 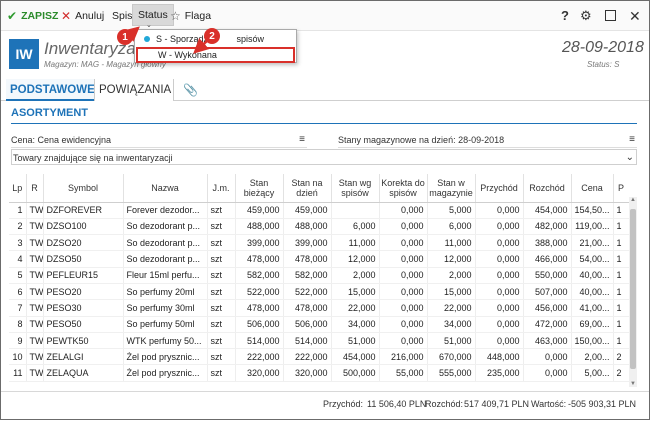 What do you see at coordinates (82, 16) in the screenshot?
I see `cancel-button: ✕ Anuluj` at bounding box center [82, 16].